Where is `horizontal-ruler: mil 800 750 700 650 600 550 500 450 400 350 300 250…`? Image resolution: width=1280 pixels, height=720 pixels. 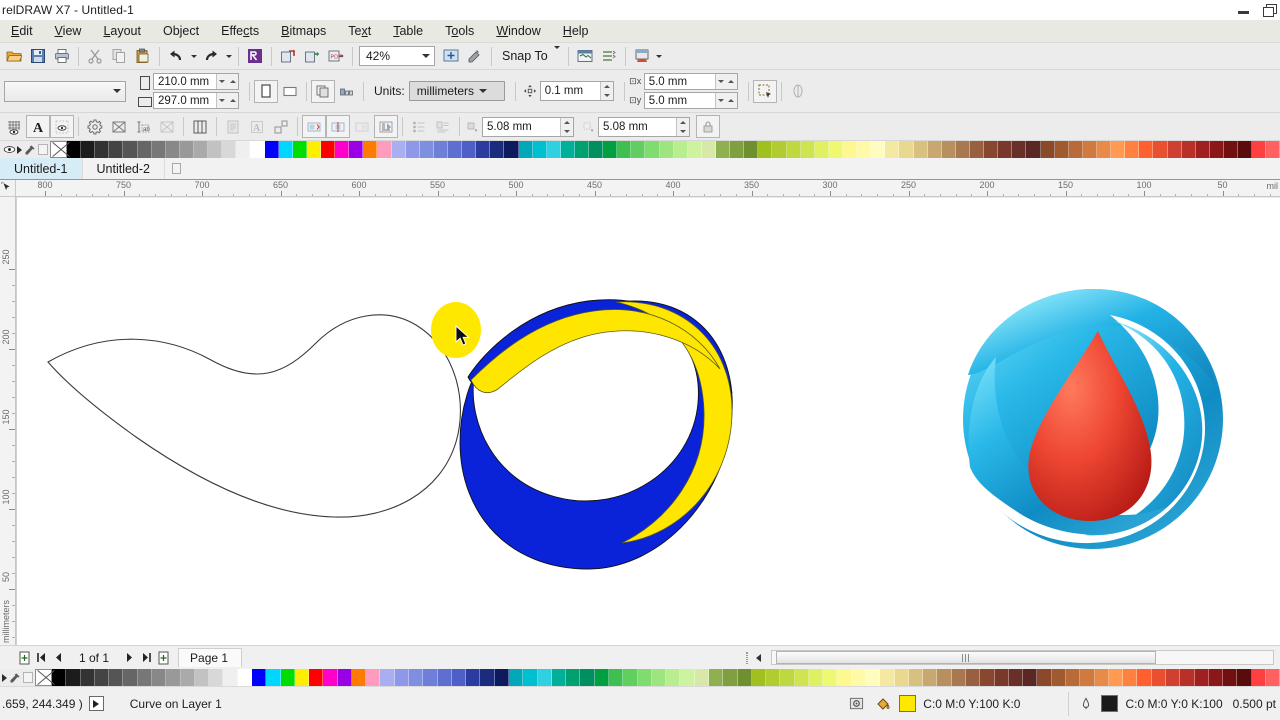 horizontal-ruler: mil 800 750 700 650 600 550 500 450 400 350 300 250… is located at coordinates (640, 188).